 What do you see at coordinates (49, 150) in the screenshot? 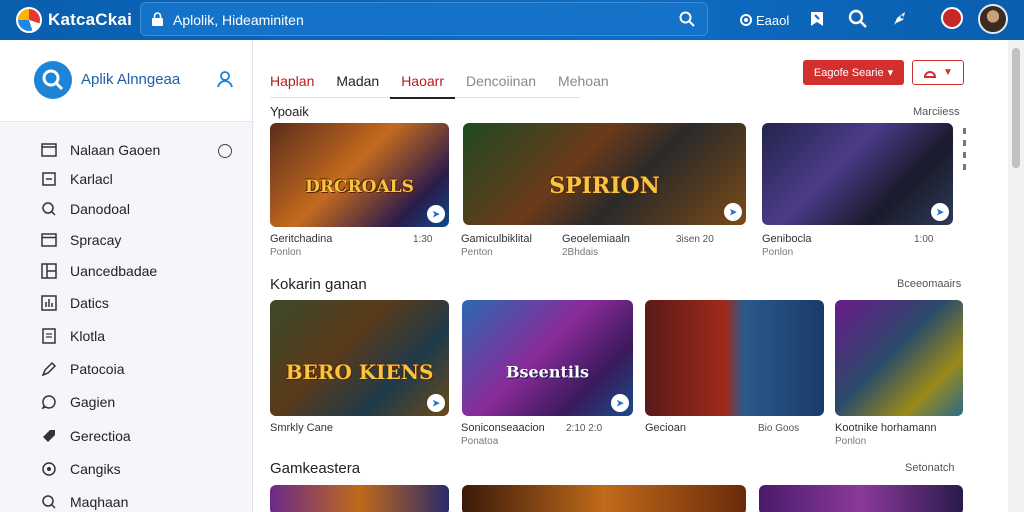
I see `folder-icon` at bounding box center [49, 150].